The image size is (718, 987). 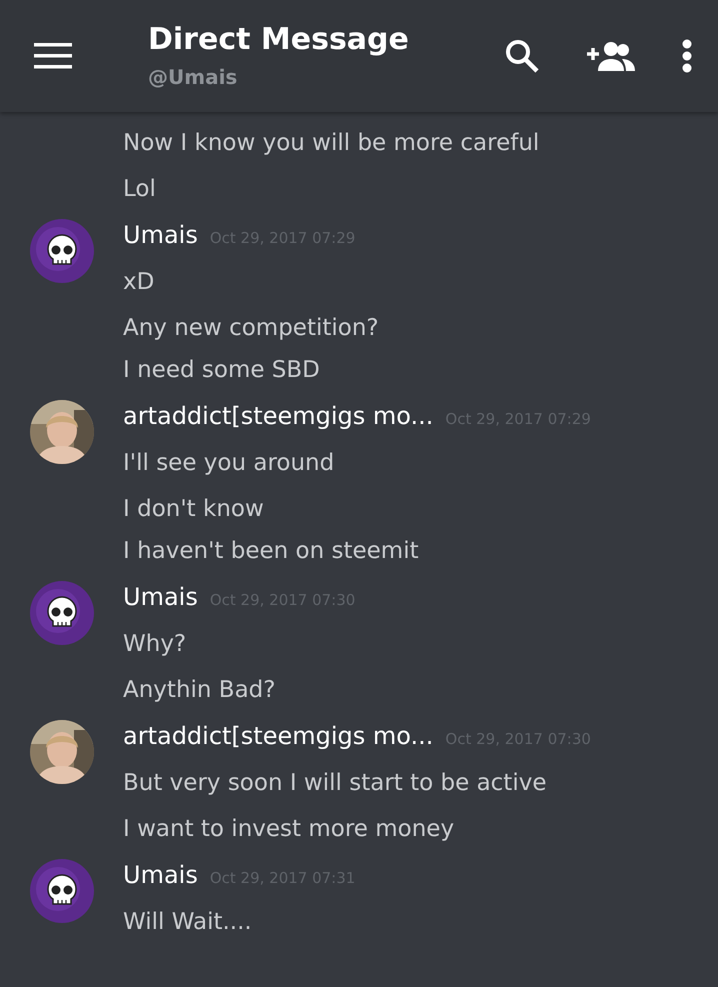 What do you see at coordinates (687, 56) in the screenshot?
I see `more-icon` at bounding box center [687, 56].